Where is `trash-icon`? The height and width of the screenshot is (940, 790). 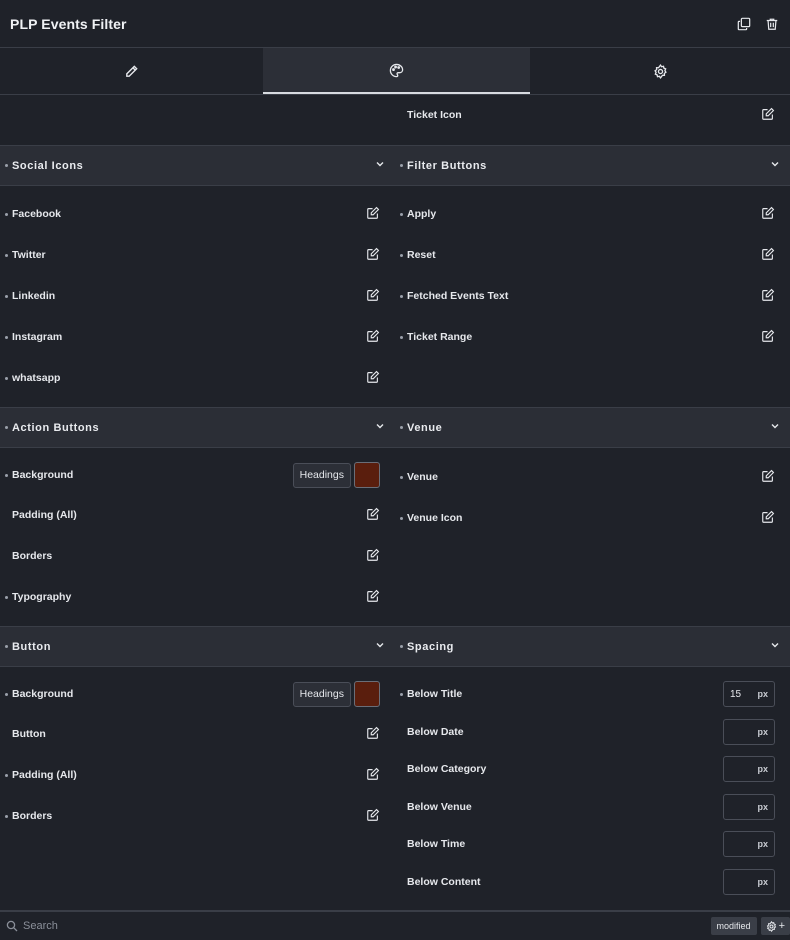 trash-icon is located at coordinates (772, 24).